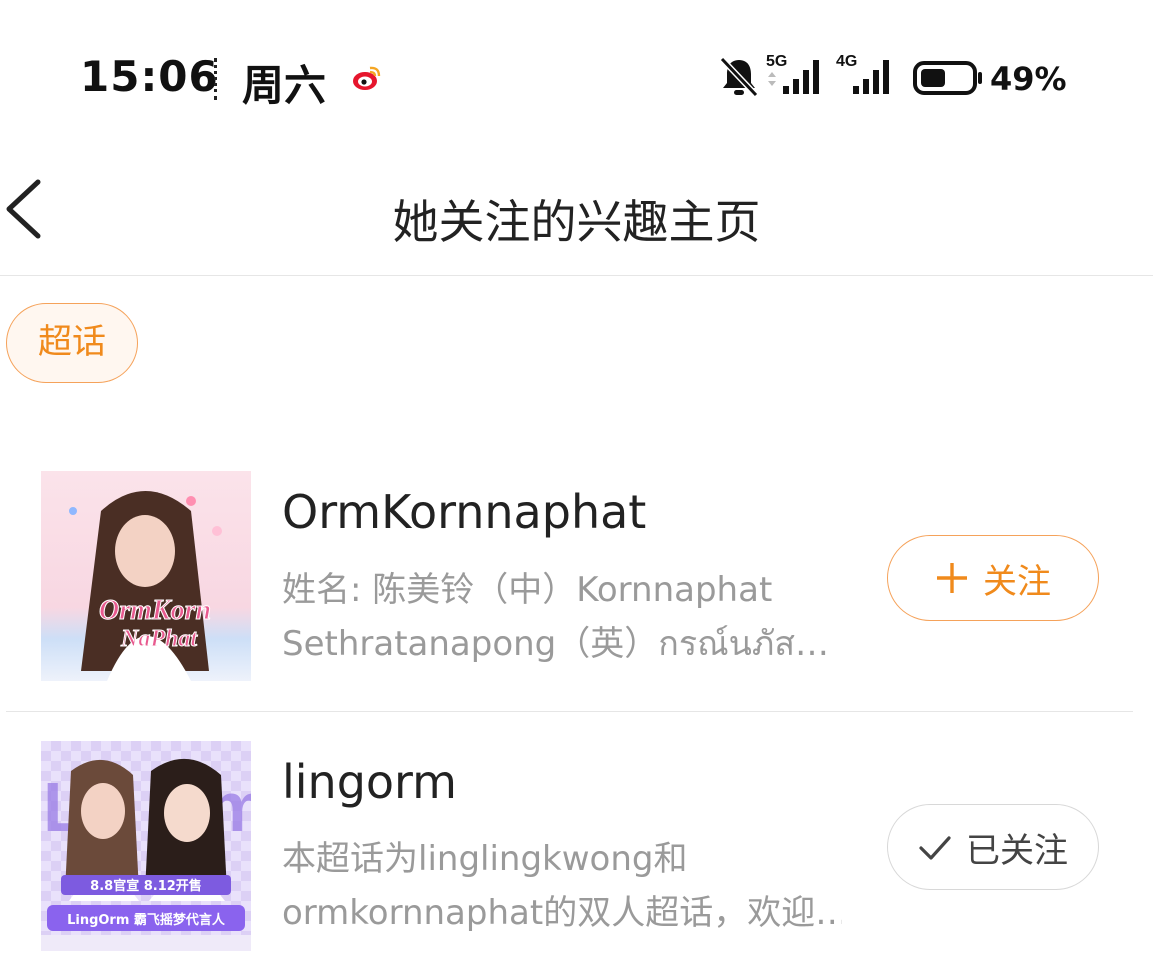 The height and width of the screenshot is (975, 1153). I want to click on thumb-text-line-2: NaPhat, so click(159, 639).